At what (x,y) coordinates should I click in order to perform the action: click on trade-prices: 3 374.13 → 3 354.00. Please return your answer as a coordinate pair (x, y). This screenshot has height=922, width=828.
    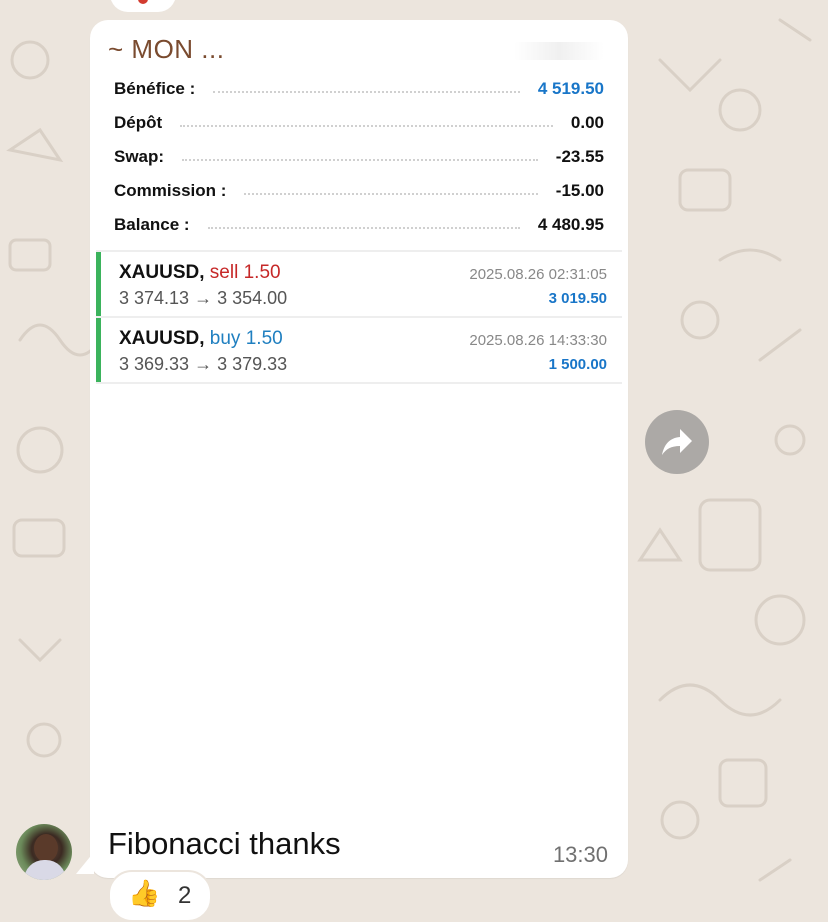
    Looking at the image, I should click on (203, 298).